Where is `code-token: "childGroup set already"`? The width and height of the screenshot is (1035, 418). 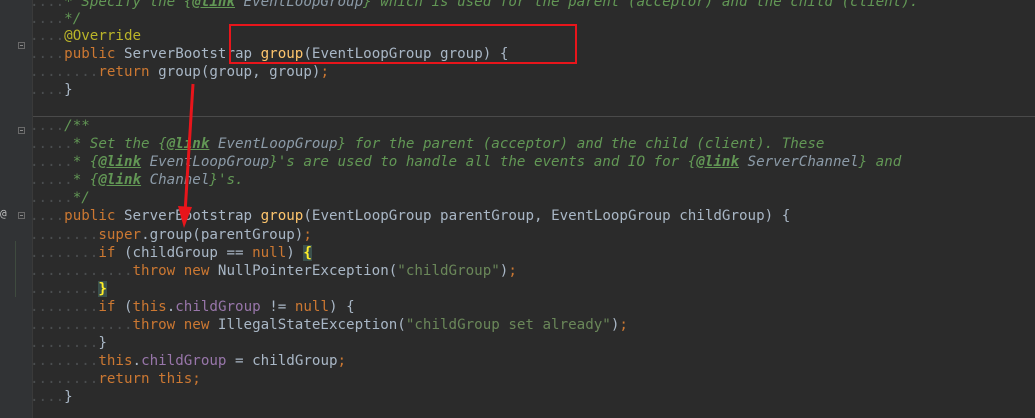
code-token: "childGroup set already" is located at coordinates (508, 325).